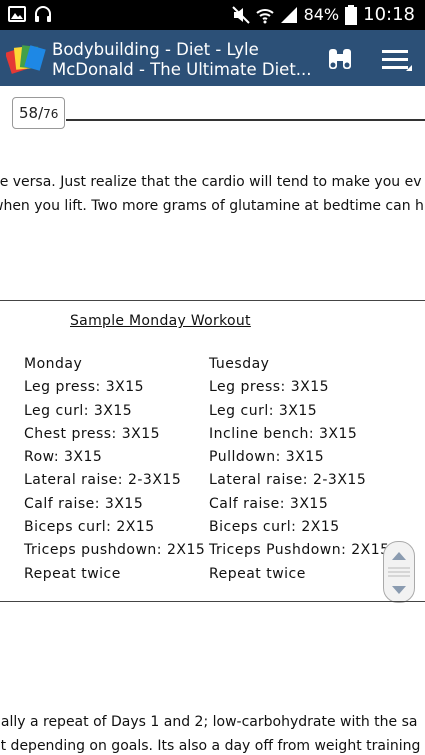 The height and width of the screenshot is (755, 425). I want to click on page-current: 58/, so click(31, 113).